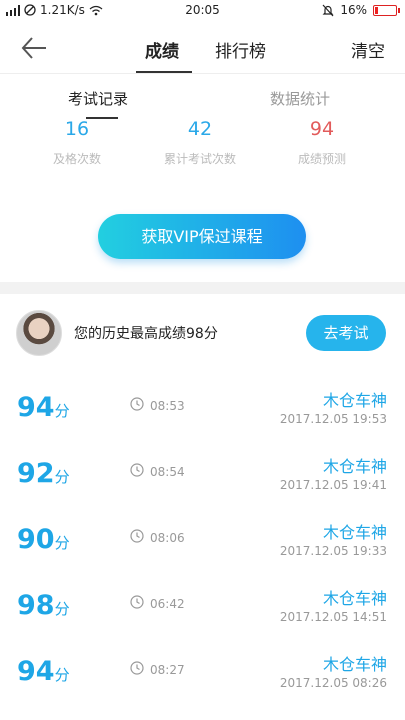 This screenshot has height=720, width=405. Describe the element at coordinates (202, 96) in the screenshot. I see `sub-tabs: 考试记录 数据统计` at that location.